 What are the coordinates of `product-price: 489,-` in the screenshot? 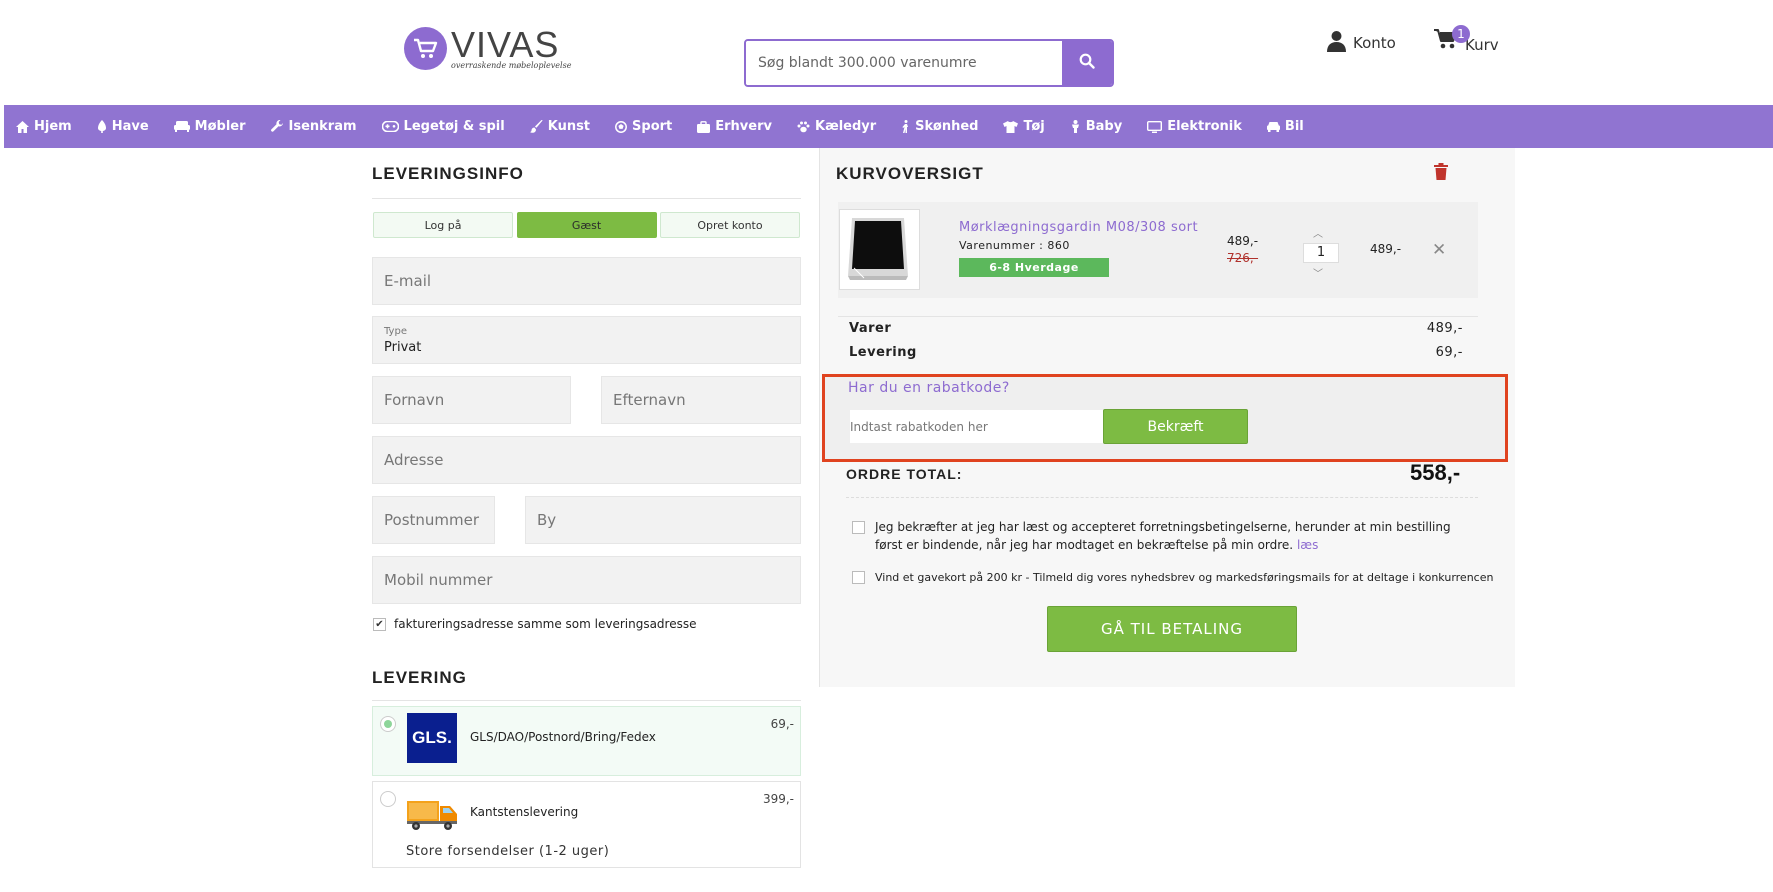 It's located at (1243, 241).